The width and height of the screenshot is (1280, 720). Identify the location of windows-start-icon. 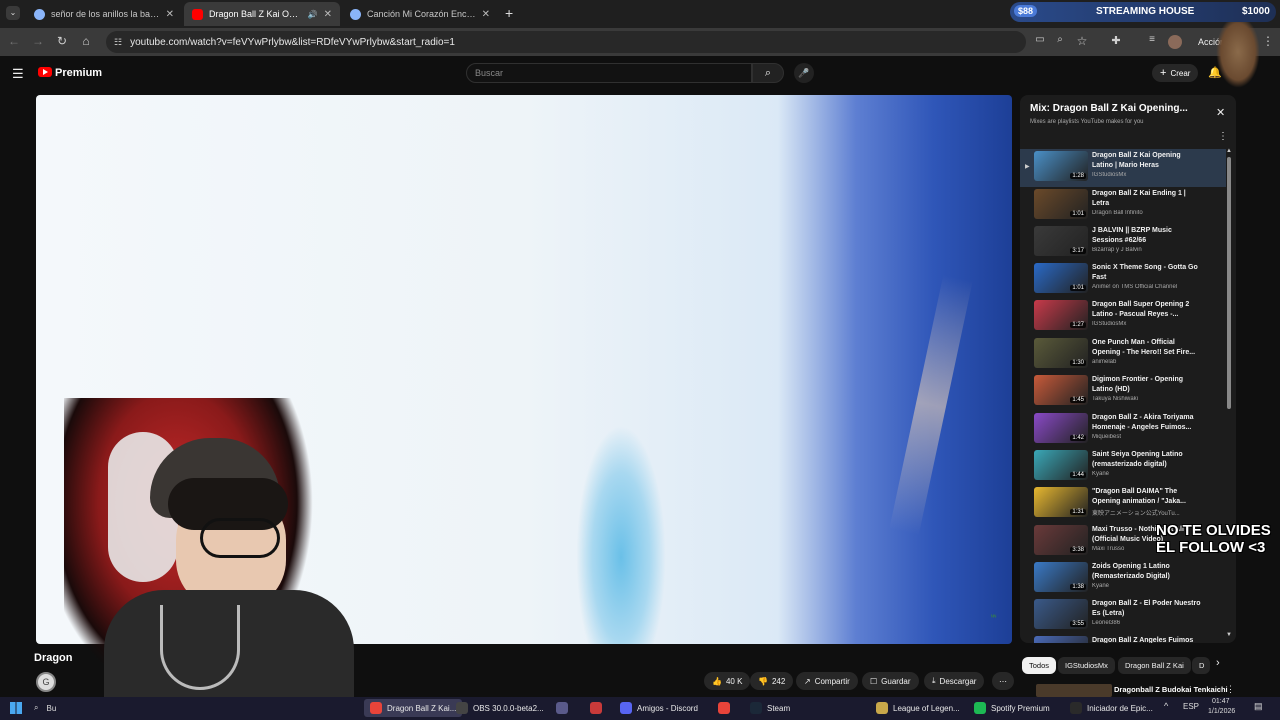
(16, 708).